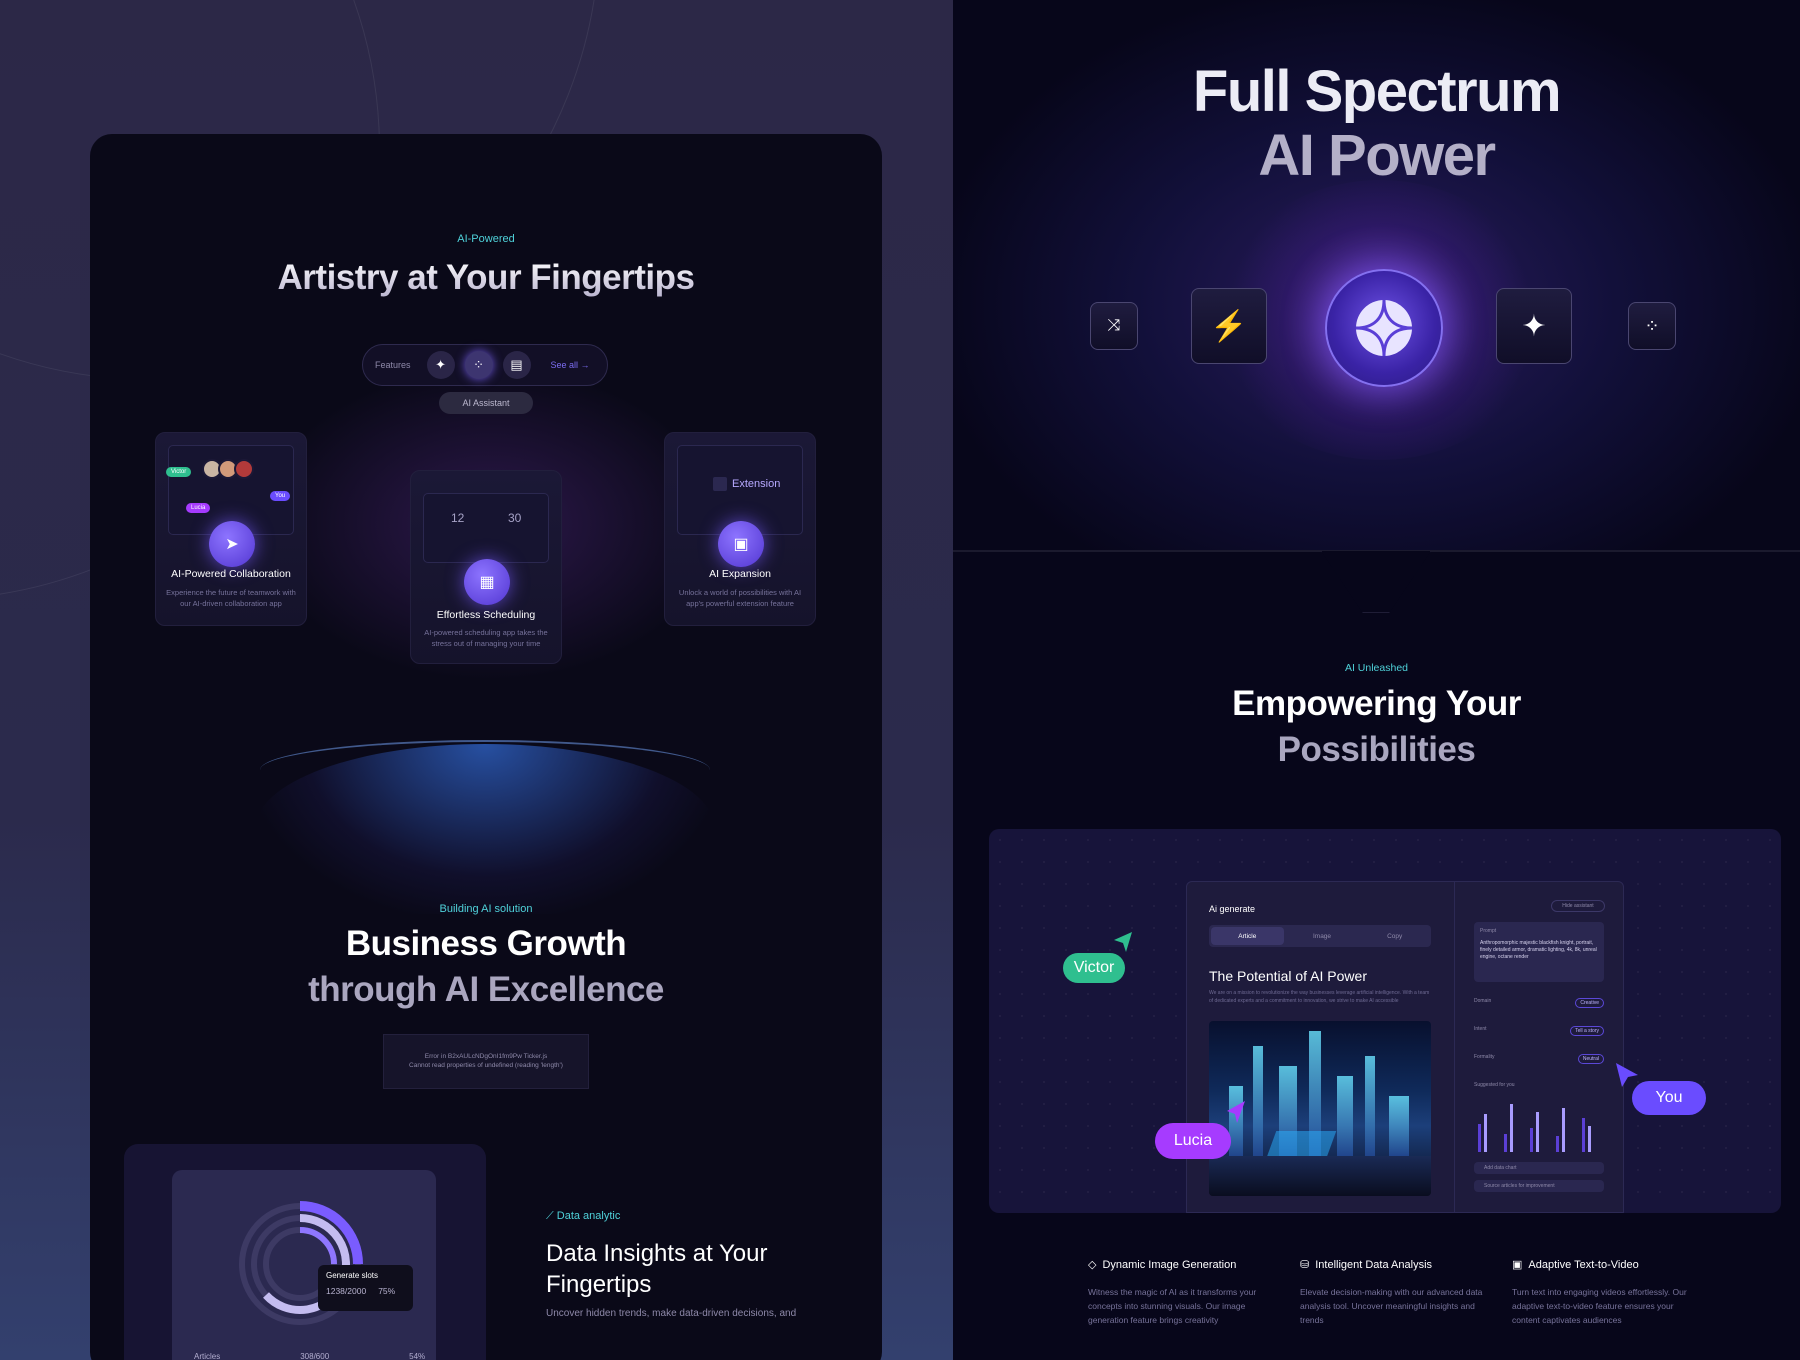 This screenshot has width=1800, height=1360. I want to click on row-intent: Intent Tell a story, so click(1539, 1040).